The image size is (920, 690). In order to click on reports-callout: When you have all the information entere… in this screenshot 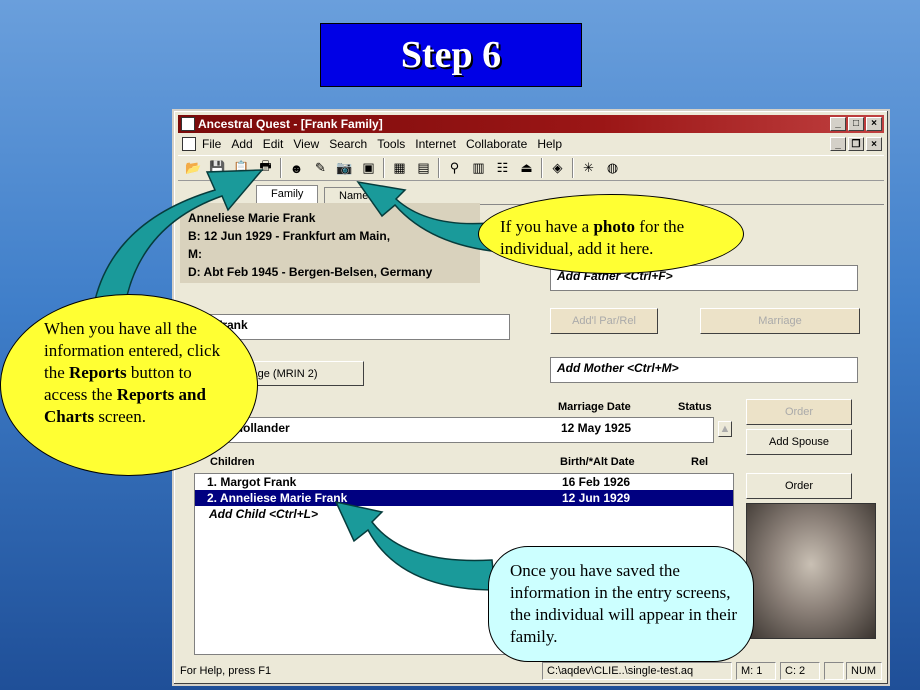, I will do `click(132, 372)`.